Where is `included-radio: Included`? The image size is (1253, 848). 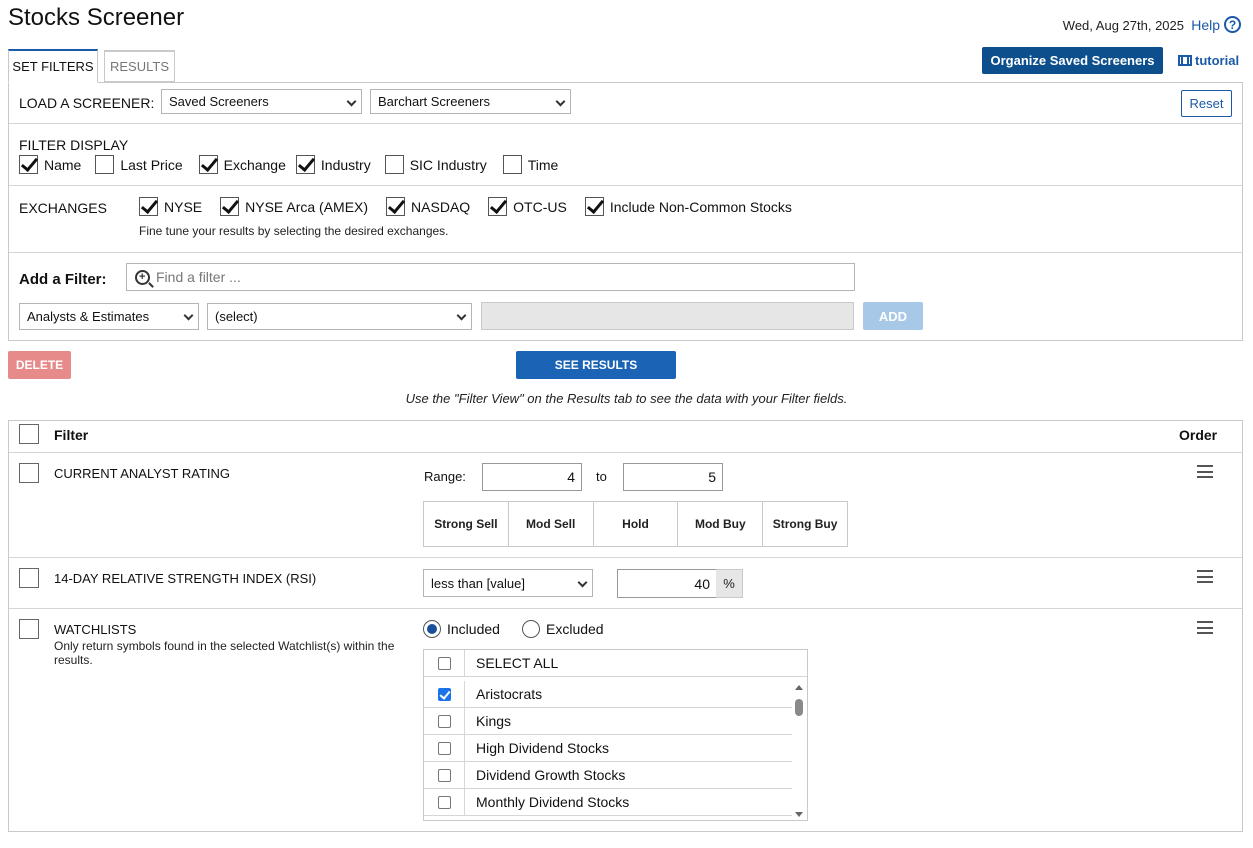 included-radio: Included is located at coordinates (461, 629).